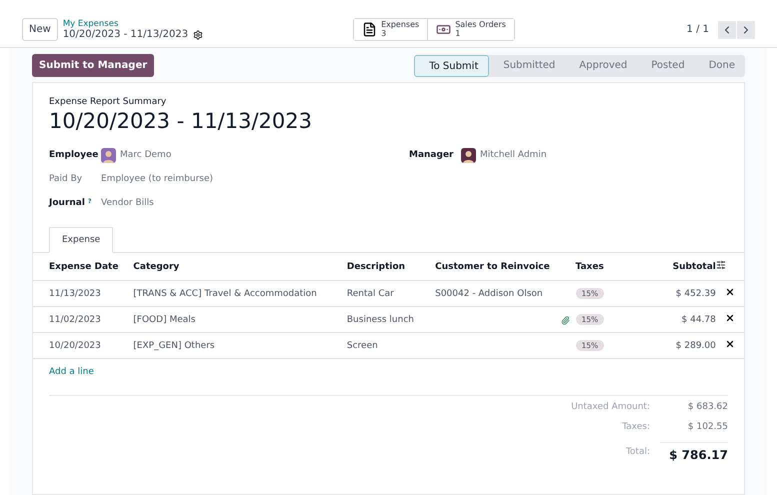 This screenshot has height=495, width=777. Describe the element at coordinates (65, 179) in the screenshot. I see `field-label: Paid By` at that location.